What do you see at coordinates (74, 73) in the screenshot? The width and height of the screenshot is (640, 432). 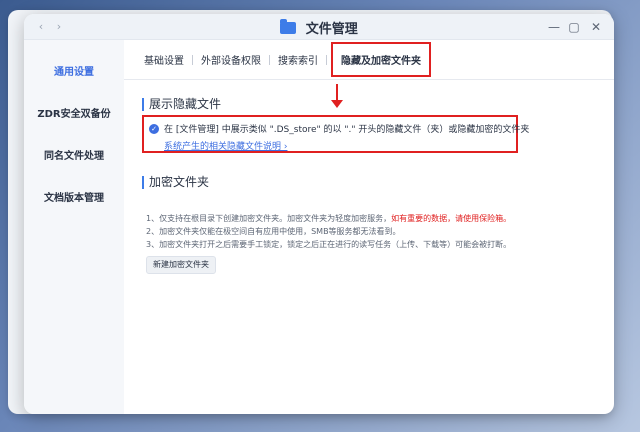 I see `sidebar-item-general: 通用设置` at bounding box center [74, 73].